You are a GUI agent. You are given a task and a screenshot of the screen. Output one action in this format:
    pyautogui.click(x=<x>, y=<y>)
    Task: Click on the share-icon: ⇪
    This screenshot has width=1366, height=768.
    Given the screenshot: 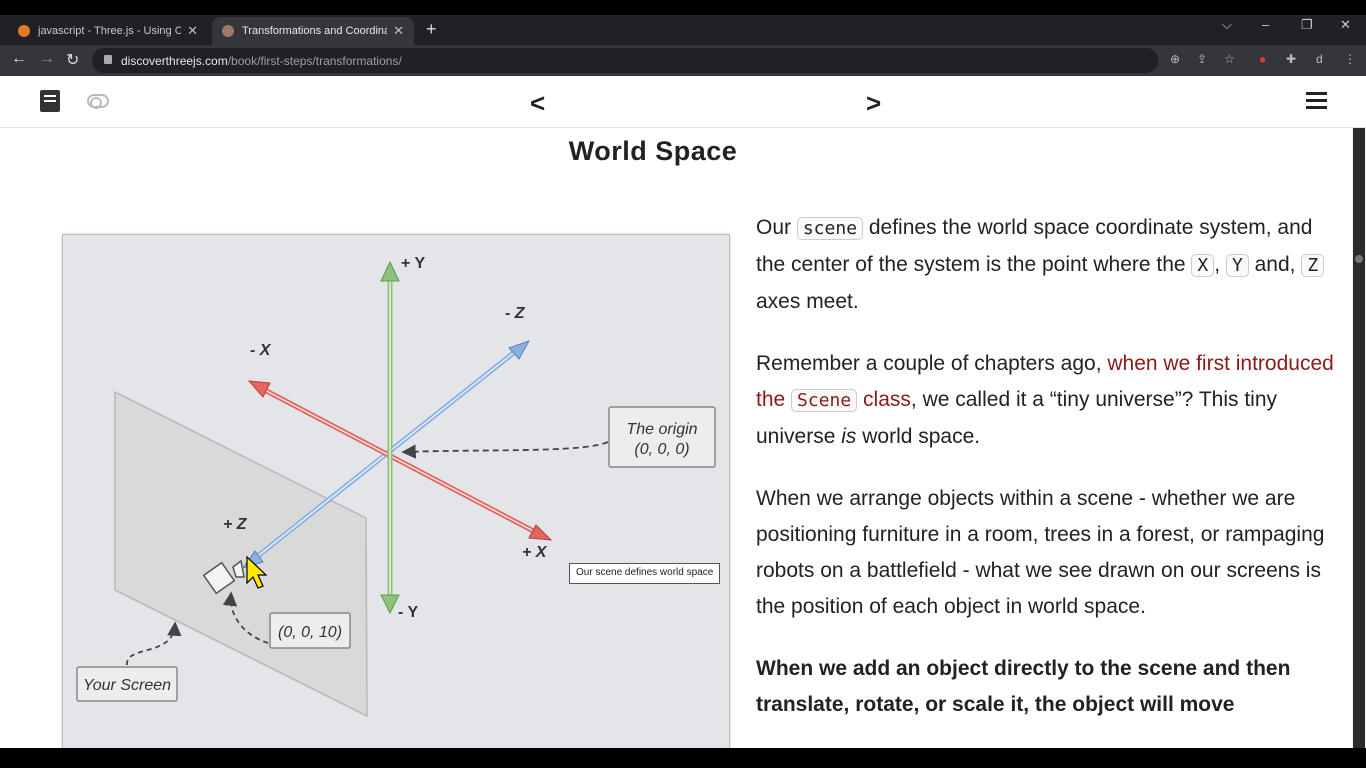 What is the action you would take?
    pyautogui.click(x=1202, y=59)
    